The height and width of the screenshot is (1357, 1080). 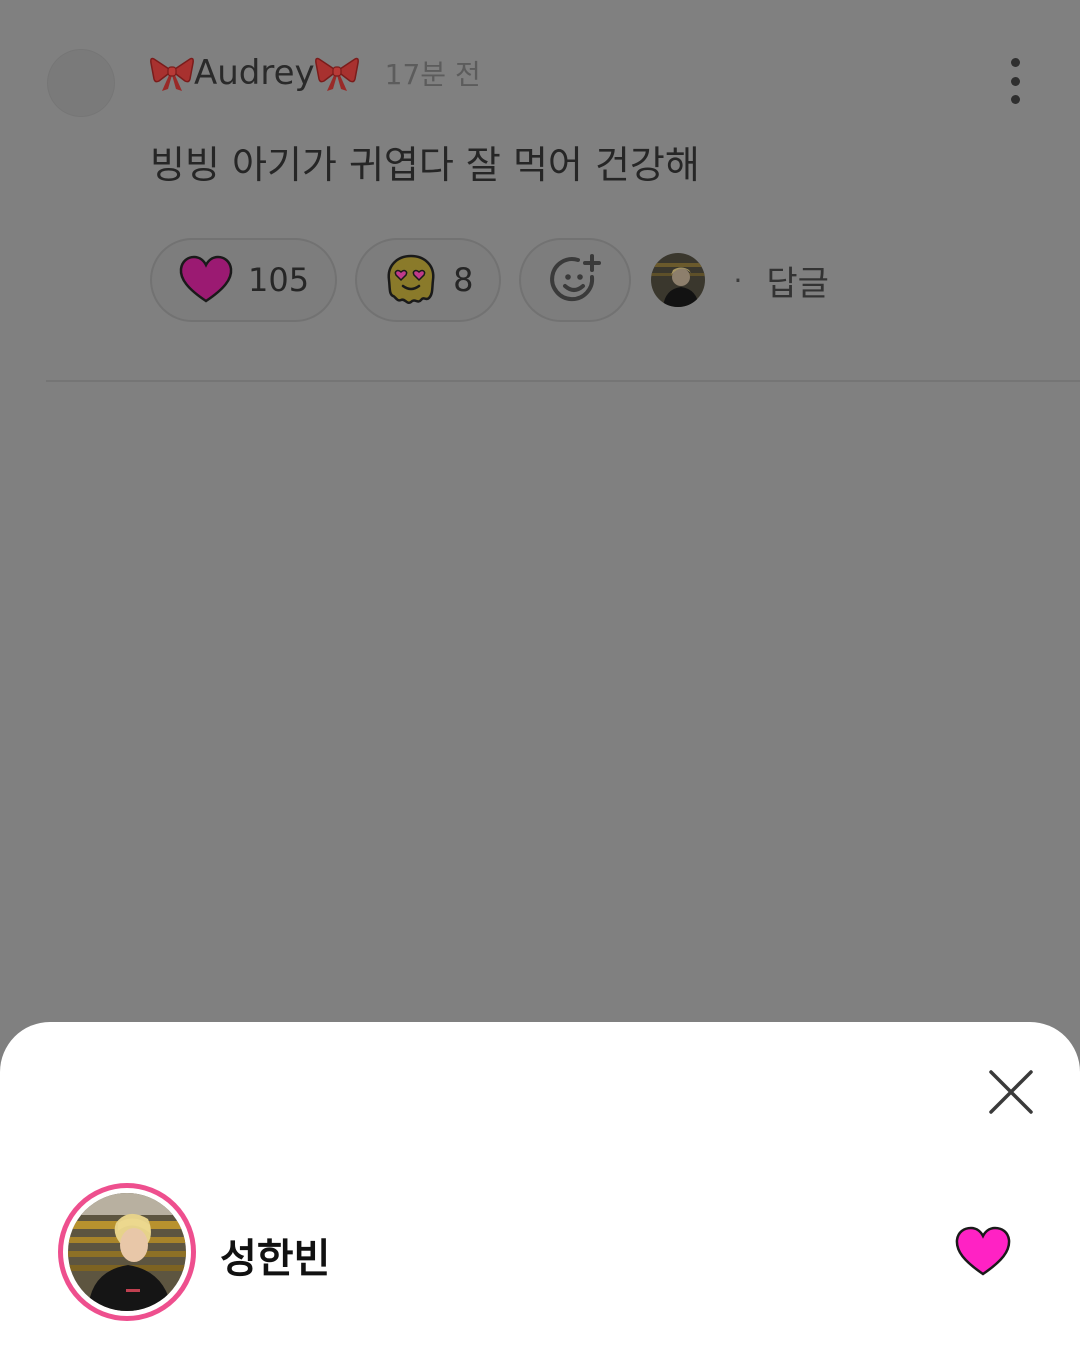 What do you see at coordinates (411, 279) in the screenshot?
I see `heart-eyes-blob-icon` at bounding box center [411, 279].